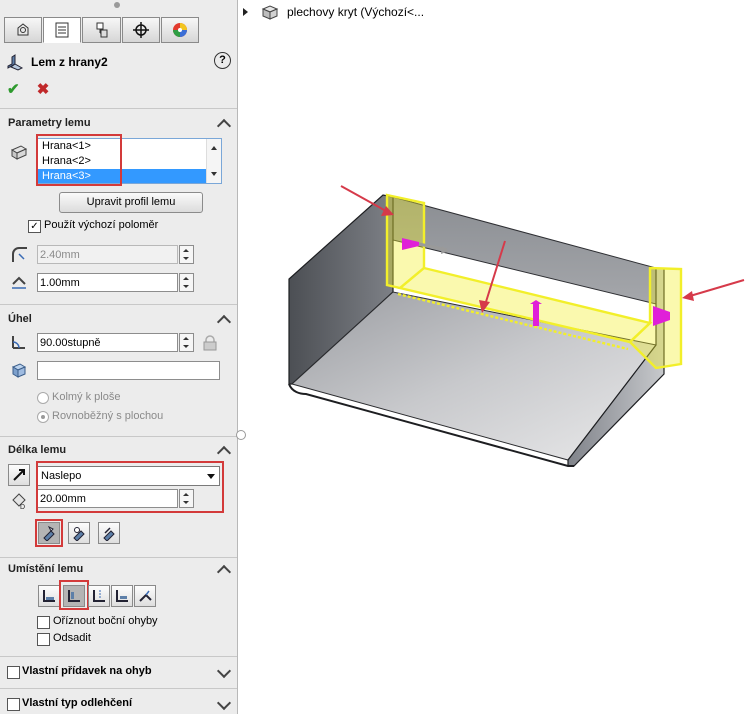 This screenshot has width=750, height=714. Describe the element at coordinates (107, 342) in the screenshot. I see `flange-angle-input: 90.00stupně` at that location.